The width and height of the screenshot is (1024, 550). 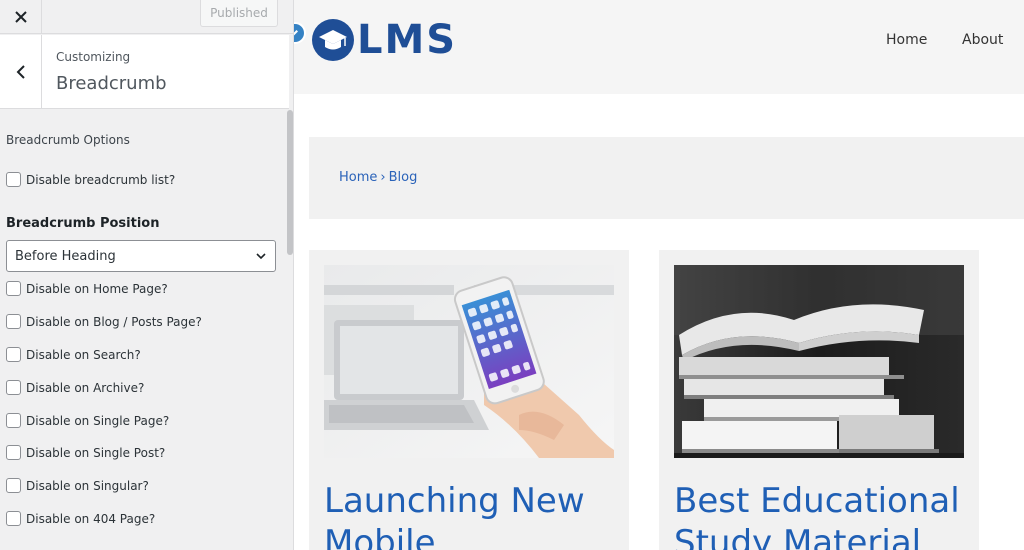 What do you see at coordinates (358, 177) in the screenshot?
I see `breadcrumb-home-link: Home` at bounding box center [358, 177].